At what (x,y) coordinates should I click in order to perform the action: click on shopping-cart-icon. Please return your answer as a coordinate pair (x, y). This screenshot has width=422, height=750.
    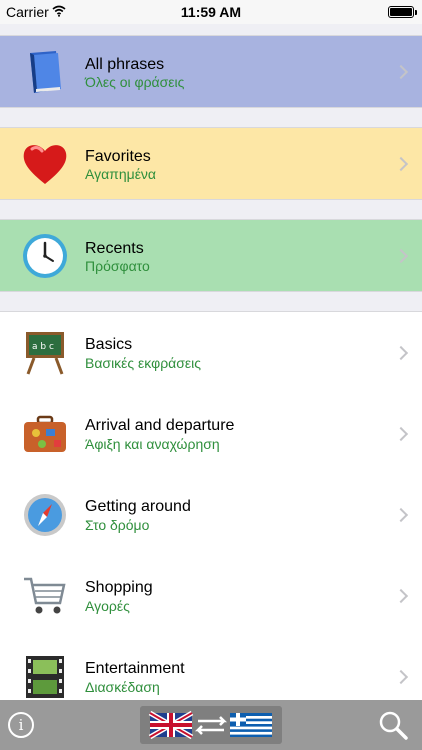
    Looking at the image, I should click on (45, 595).